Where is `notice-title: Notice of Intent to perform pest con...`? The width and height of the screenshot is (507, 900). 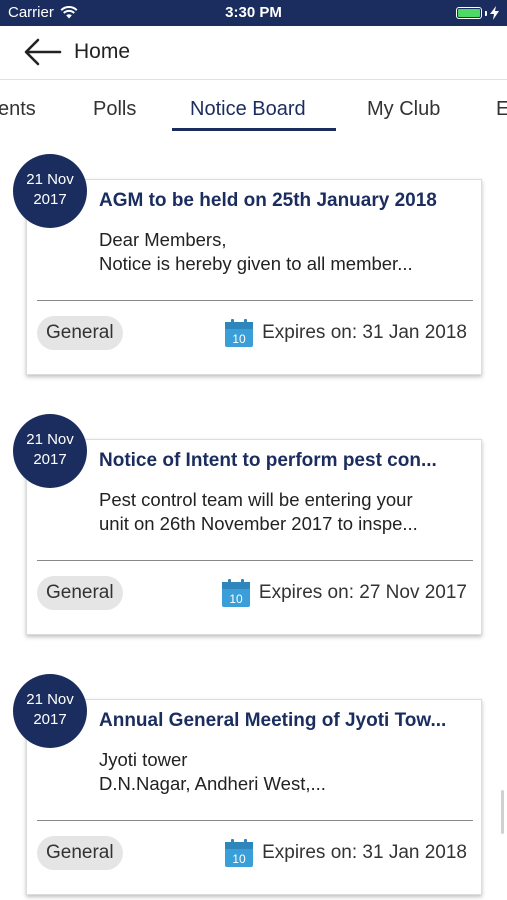 notice-title: Notice of Intent to perform pest con... is located at coordinates (268, 460).